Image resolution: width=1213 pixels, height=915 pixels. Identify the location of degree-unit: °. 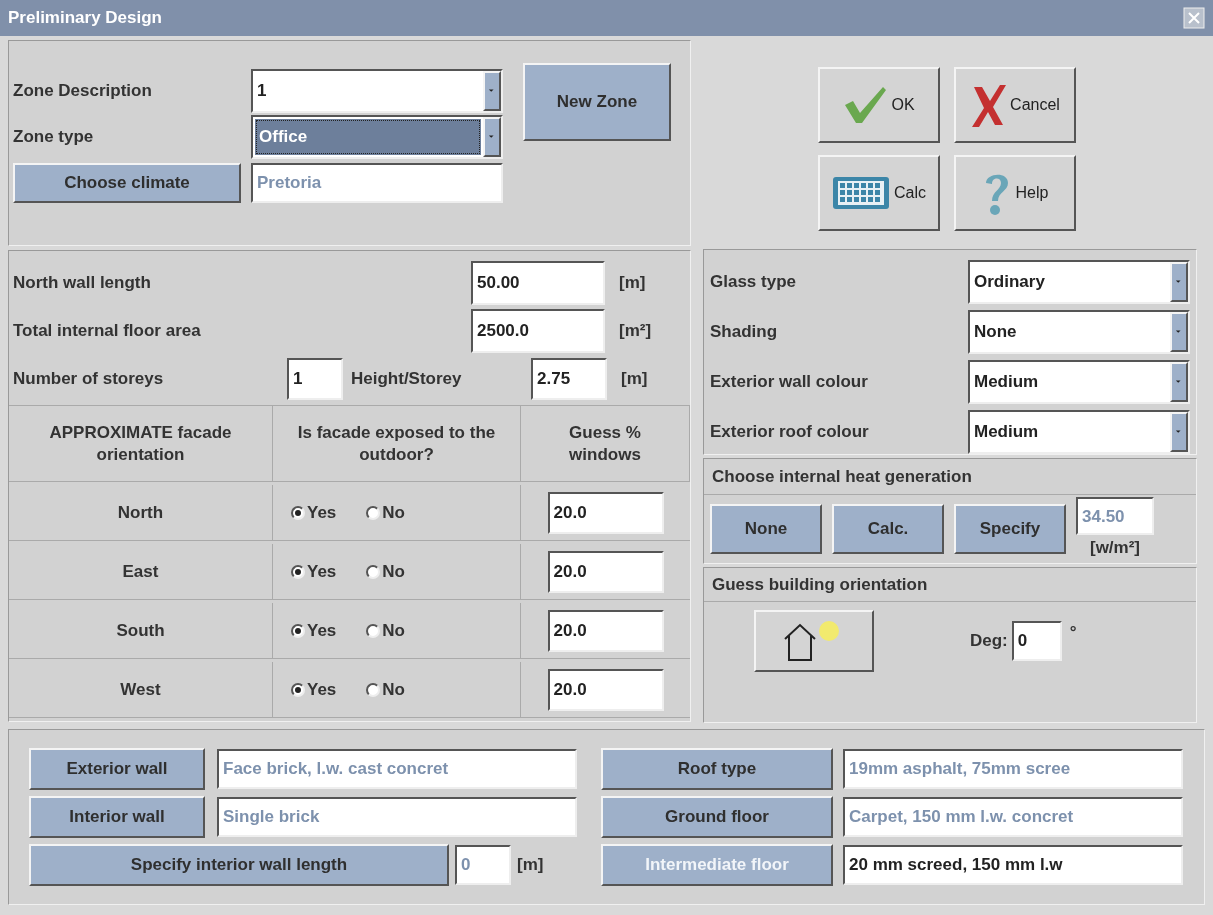
(1073, 633).